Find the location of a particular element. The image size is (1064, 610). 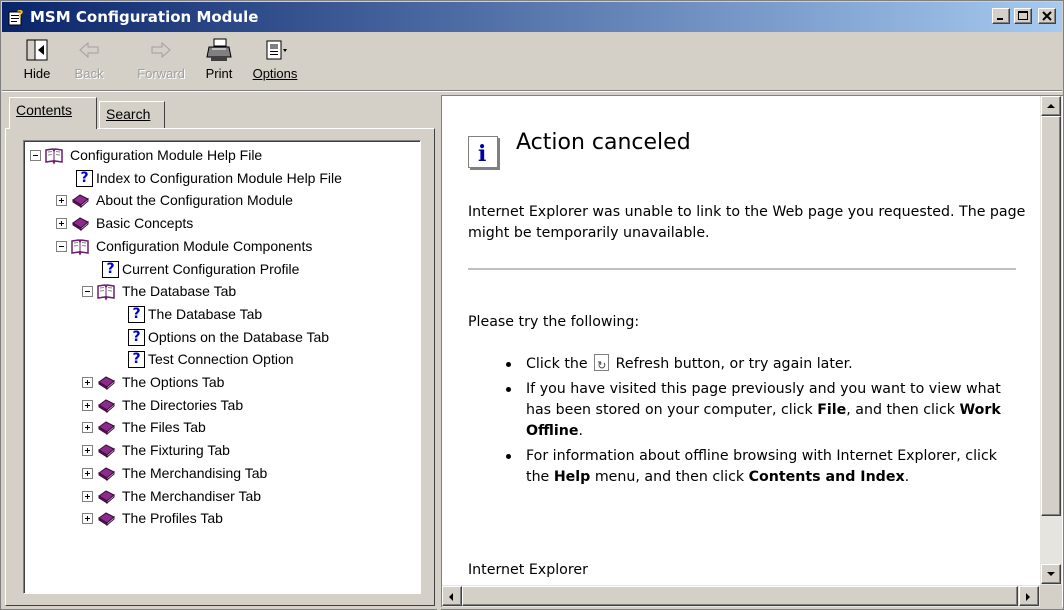

close-button is located at coordinates (1047, 16).